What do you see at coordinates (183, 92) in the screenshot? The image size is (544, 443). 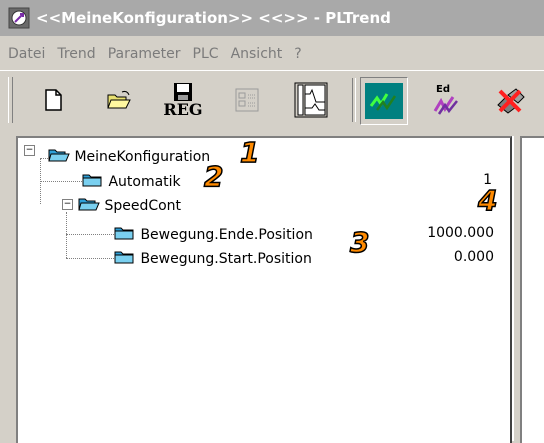 I see `save-disk-icon` at bounding box center [183, 92].